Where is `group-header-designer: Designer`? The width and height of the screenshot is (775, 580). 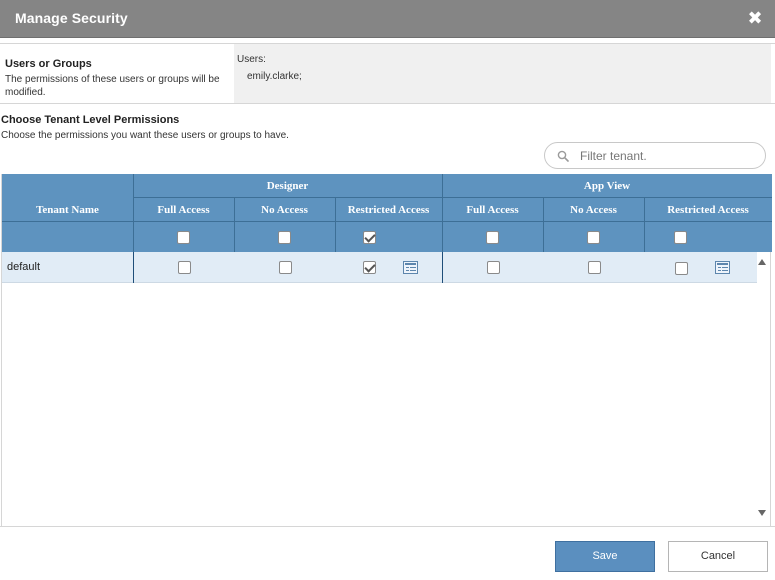 group-header-designer: Designer is located at coordinates (287, 186).